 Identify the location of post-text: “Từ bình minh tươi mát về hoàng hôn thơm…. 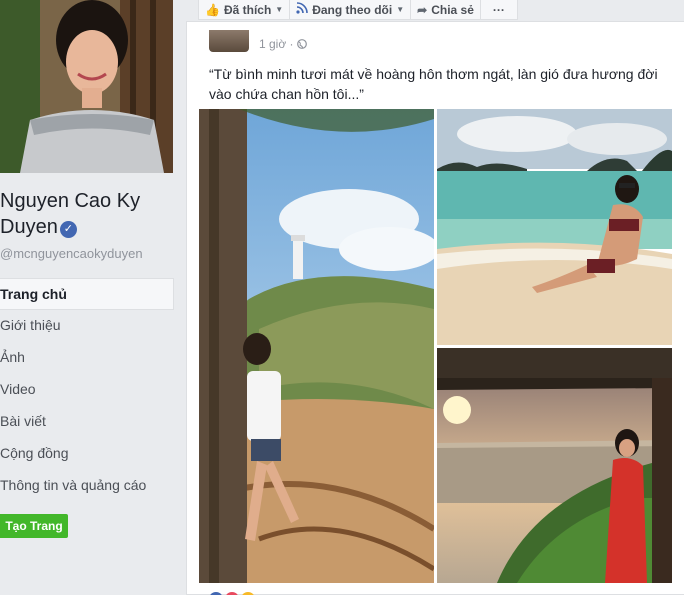
(433, 84).